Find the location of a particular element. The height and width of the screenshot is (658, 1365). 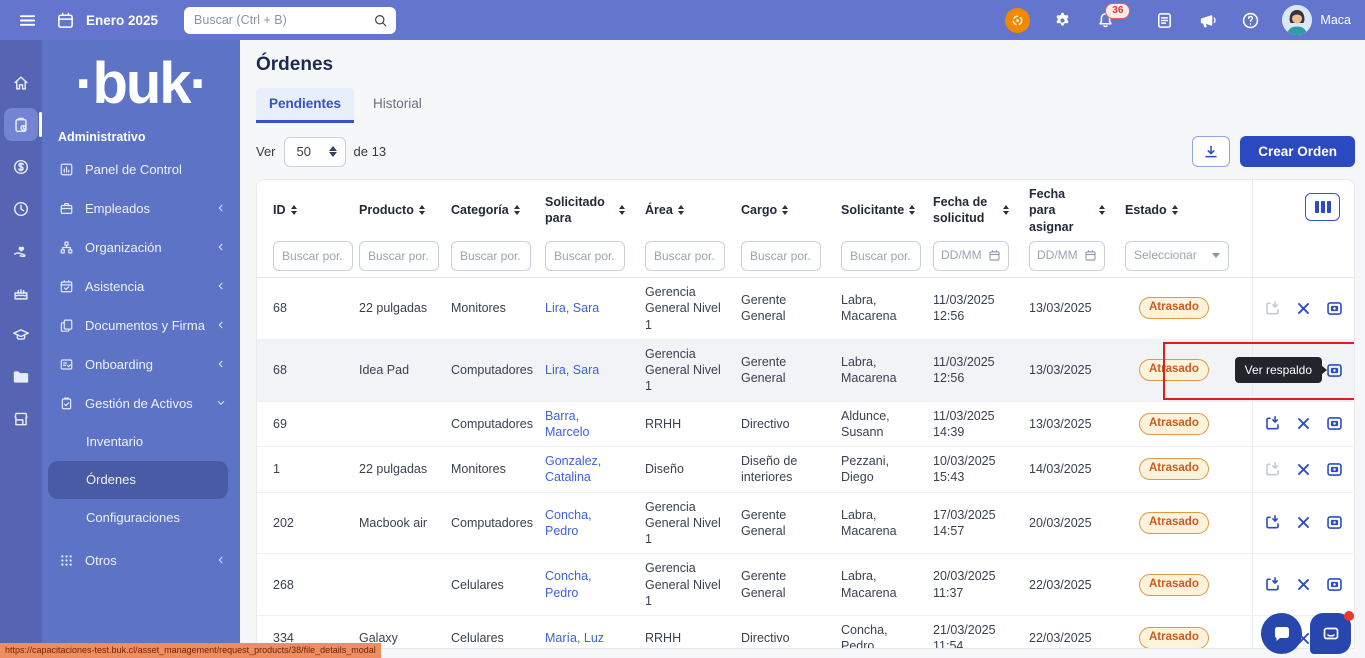

user-name: Maca is located at coordinates (1335, 20).